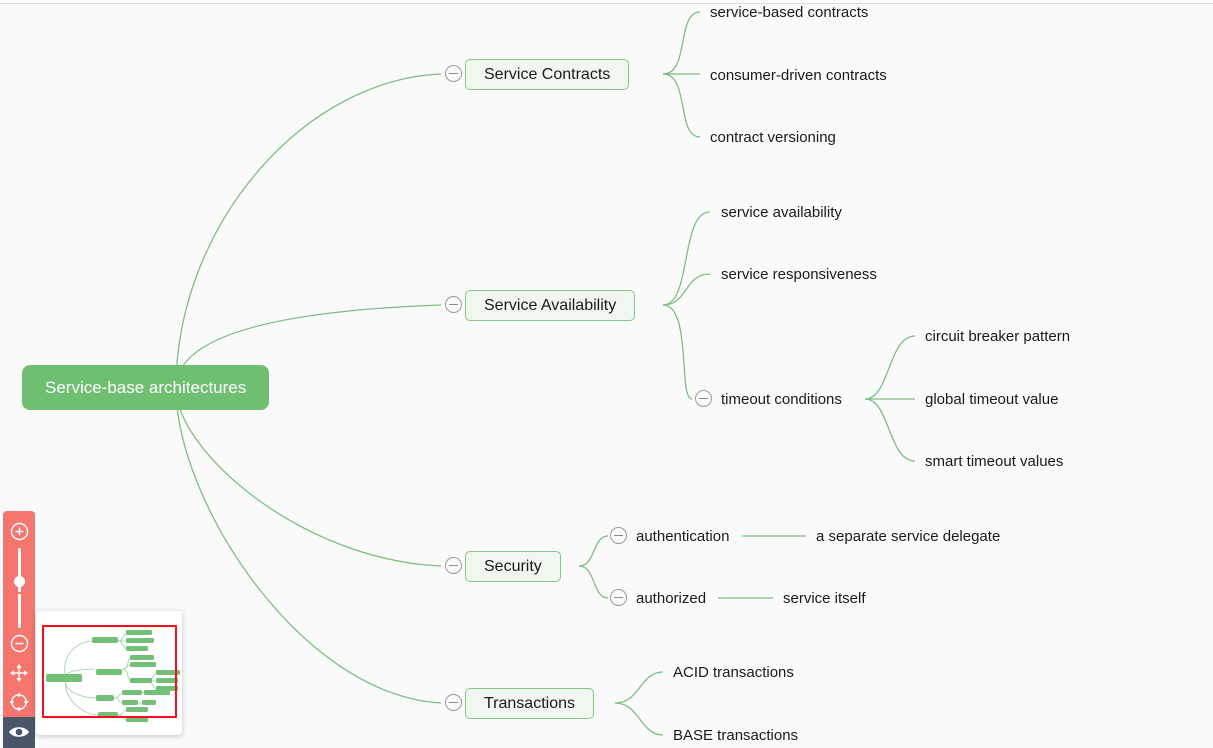 This screenshot has width=1213, height=748. I want to click on eye-icon, so click(19, 732).